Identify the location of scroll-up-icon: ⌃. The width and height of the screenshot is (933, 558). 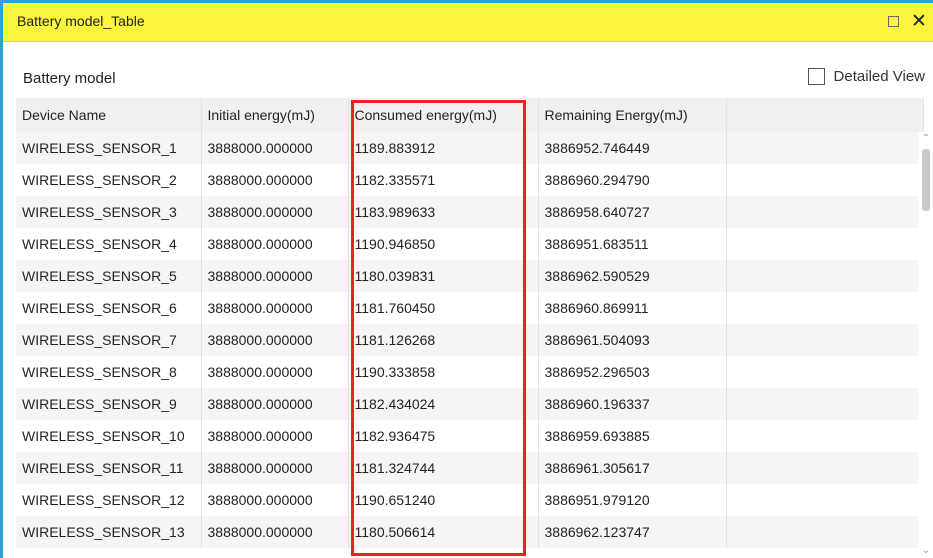
(926, 139).